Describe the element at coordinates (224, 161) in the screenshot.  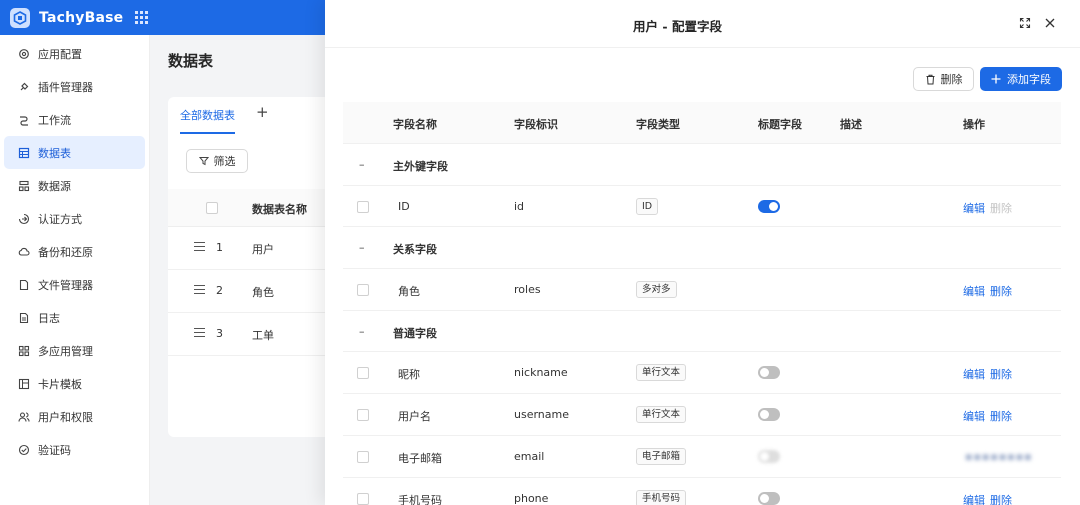
I see `filter-label: 筛选` at that location.